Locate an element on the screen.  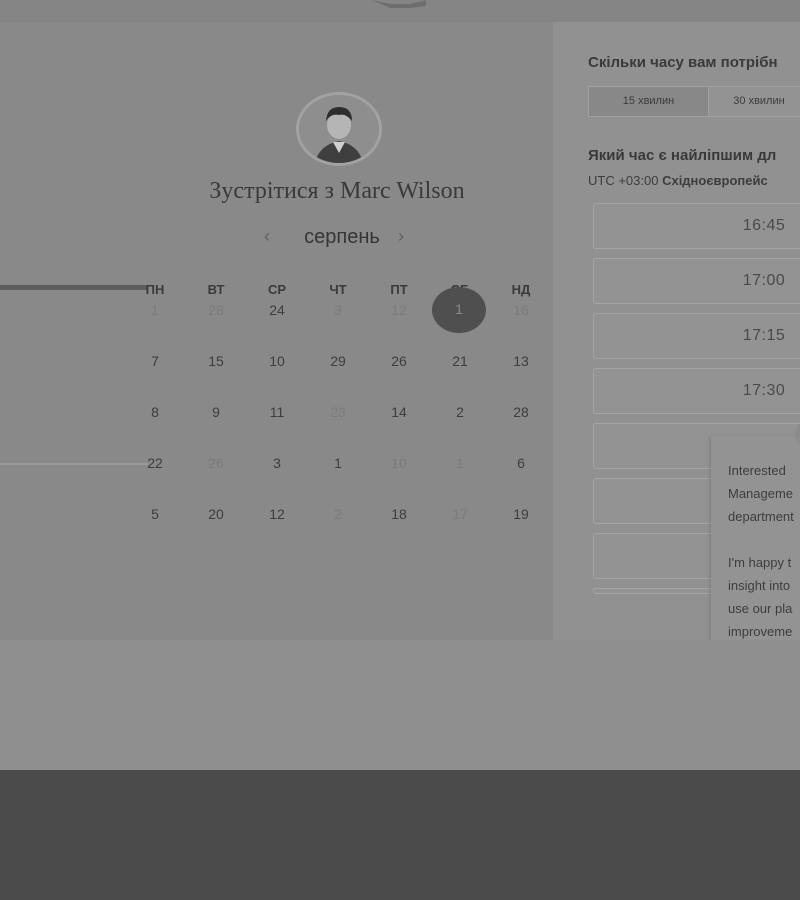
weekday-label: ПТ is located at coordinates (399, 289).